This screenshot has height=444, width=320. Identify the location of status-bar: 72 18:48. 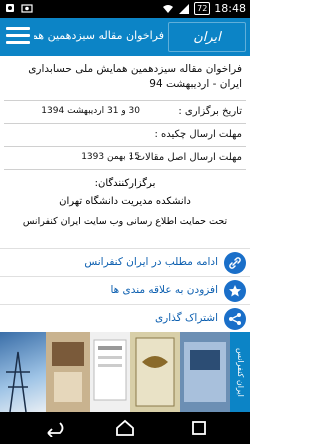
(125, 9).